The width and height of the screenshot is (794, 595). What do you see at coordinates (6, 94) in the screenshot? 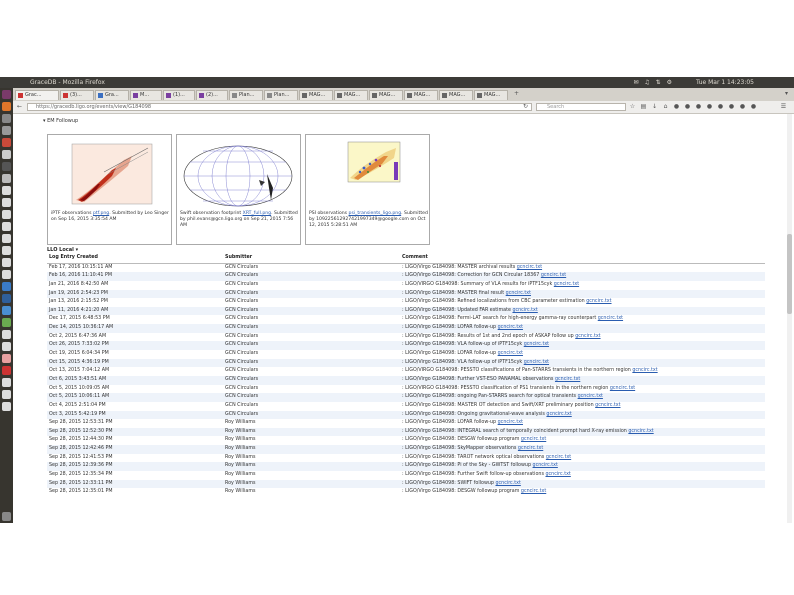
I see `dash-icon` at bounding box center [6, 94].